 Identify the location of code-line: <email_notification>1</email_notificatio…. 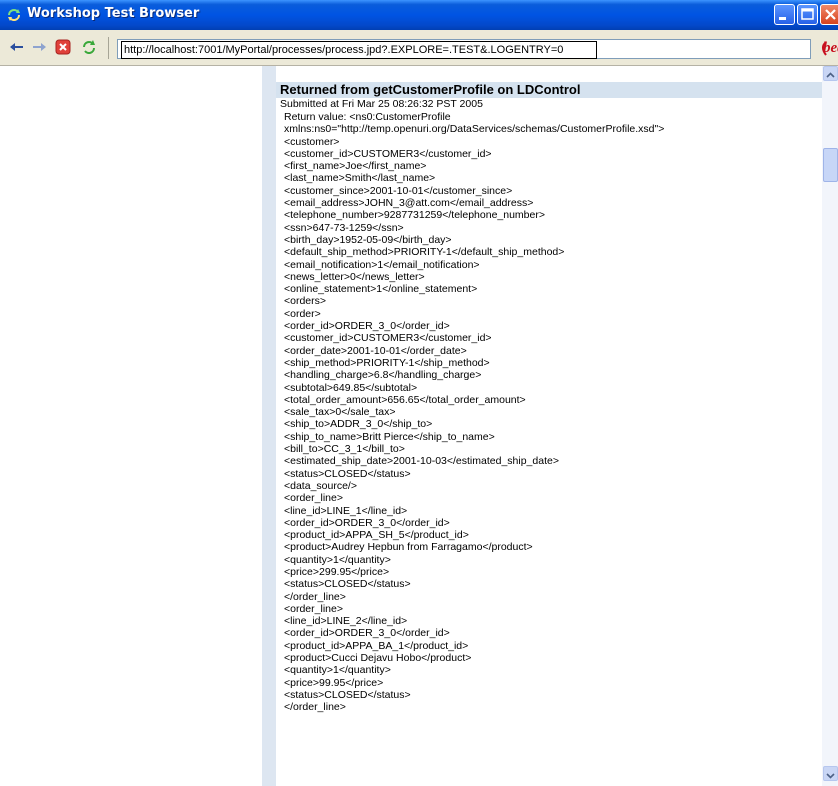
(382, 264).